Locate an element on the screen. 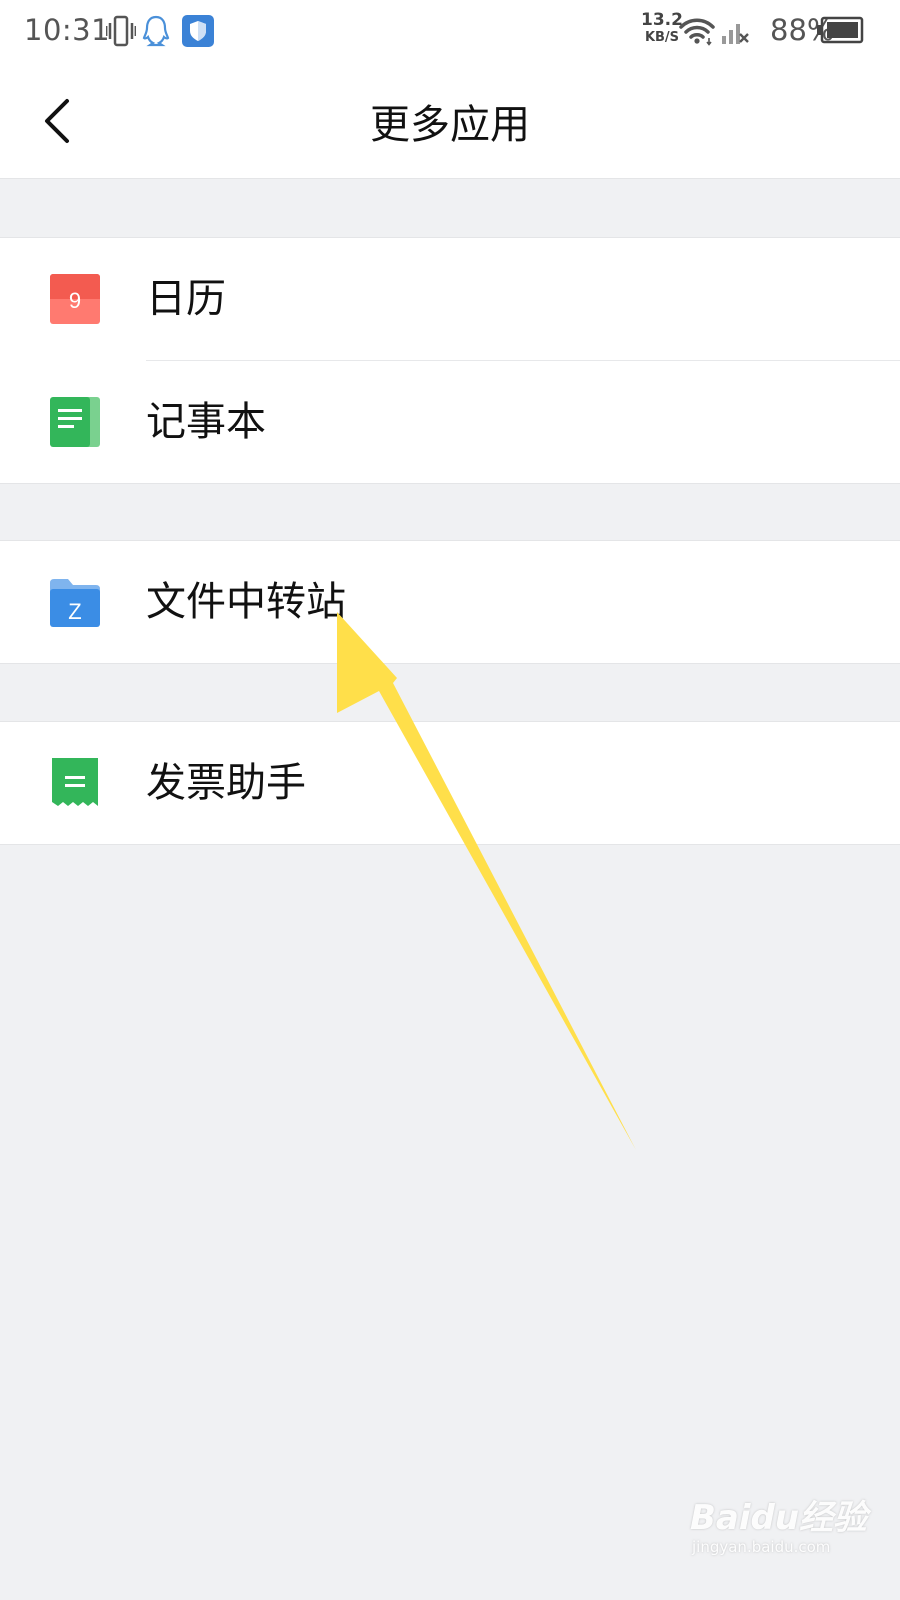  list-item-label: 文件中转站 is located at coordinates (246, 602).